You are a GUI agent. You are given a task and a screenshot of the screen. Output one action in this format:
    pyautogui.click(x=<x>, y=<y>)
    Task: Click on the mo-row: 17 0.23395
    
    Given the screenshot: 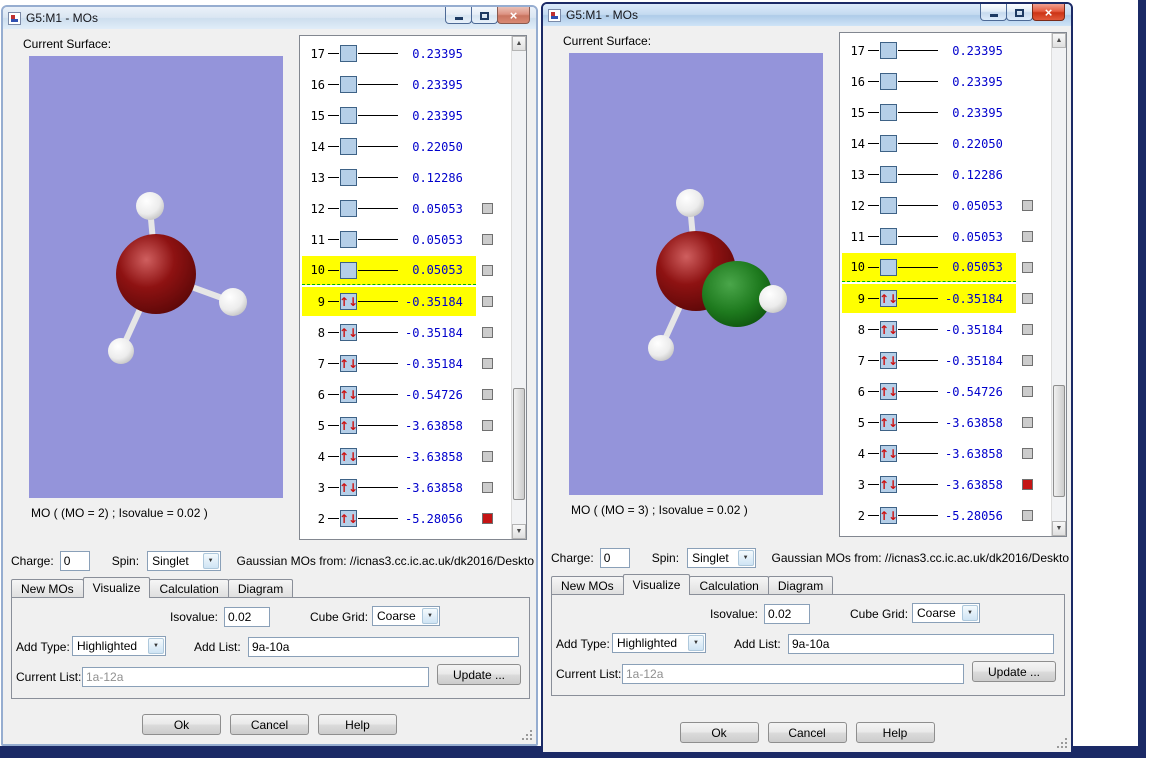 What is the action you would take?
    pyautogui.click(x=405, y=53)
    